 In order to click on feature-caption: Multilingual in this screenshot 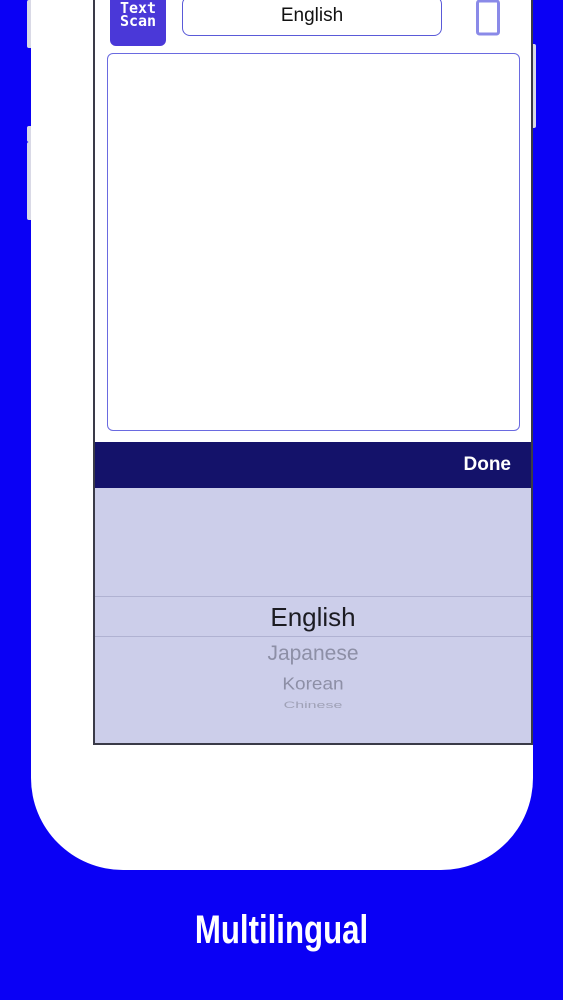, I will do `click(281, 930)`.